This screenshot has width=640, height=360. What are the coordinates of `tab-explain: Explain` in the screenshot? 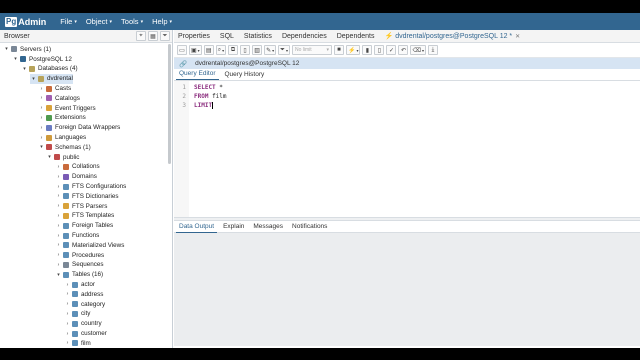 It's located at (233, 227).